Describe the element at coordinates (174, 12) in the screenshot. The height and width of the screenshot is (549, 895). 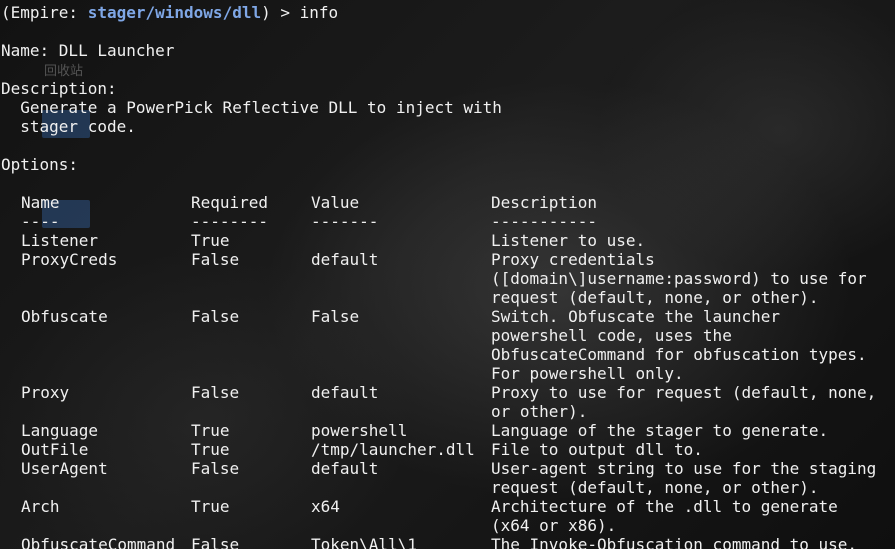
I see `prompt-module: stager/windows/dll` at that location.